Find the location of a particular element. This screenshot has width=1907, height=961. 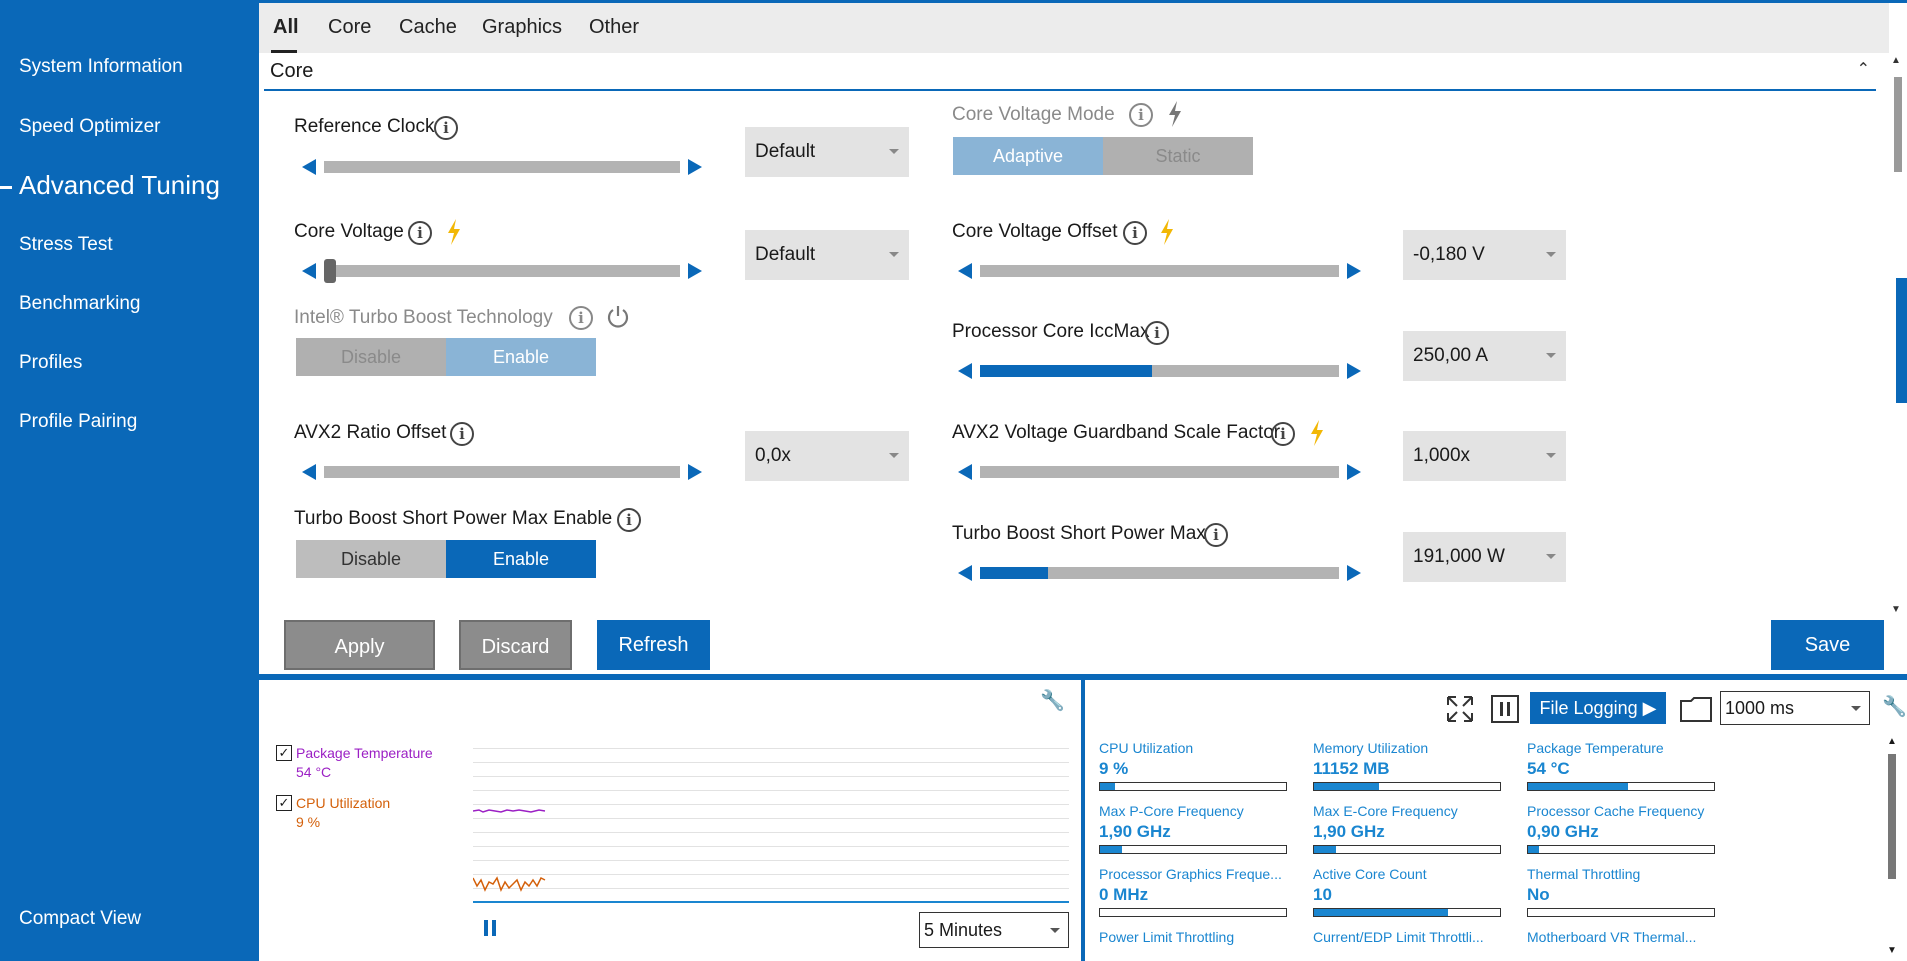

refresh-button: Refresh is located at coordinates (653, 645).